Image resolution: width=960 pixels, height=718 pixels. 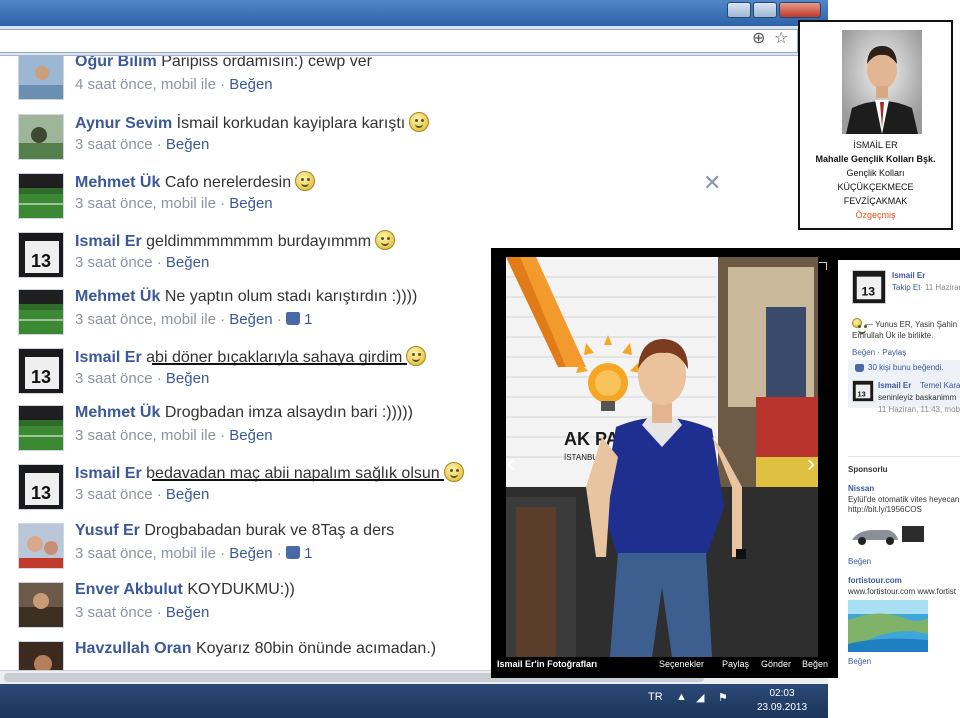 I want to click on comment-meta: 3 saat önce, mobil ile · Beğen · 1, so click(x=194, y=320).